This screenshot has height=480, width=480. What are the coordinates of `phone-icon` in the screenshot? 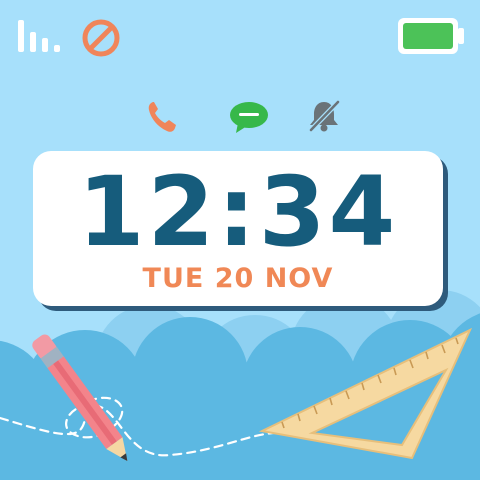 It's located at (162, 117).